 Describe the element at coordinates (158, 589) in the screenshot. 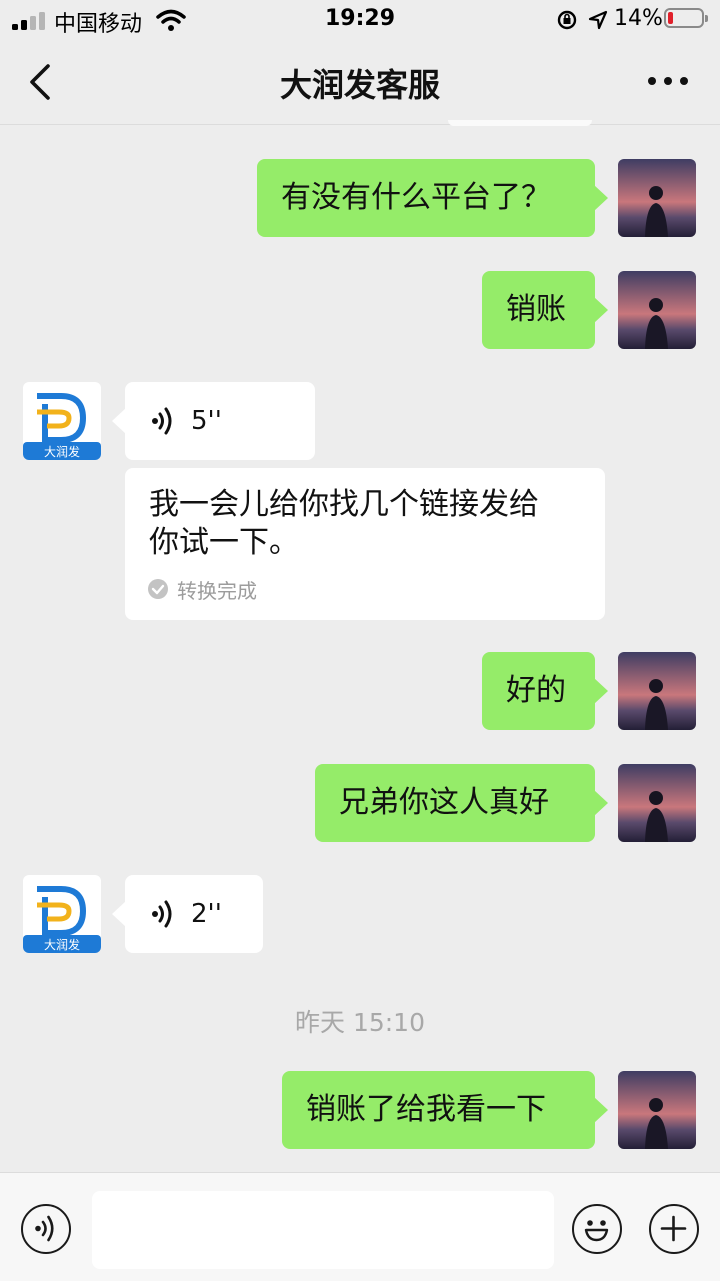

I see `check-circle-icon` at that location.